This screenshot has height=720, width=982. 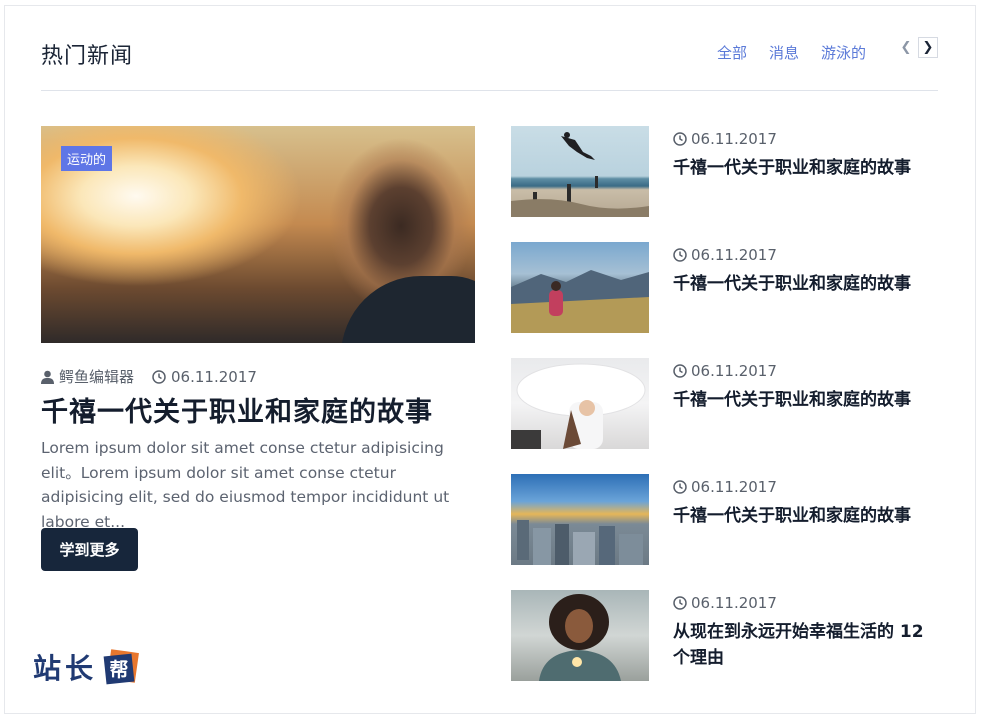 I want to click on user-icon, so click(x=47, y=377).